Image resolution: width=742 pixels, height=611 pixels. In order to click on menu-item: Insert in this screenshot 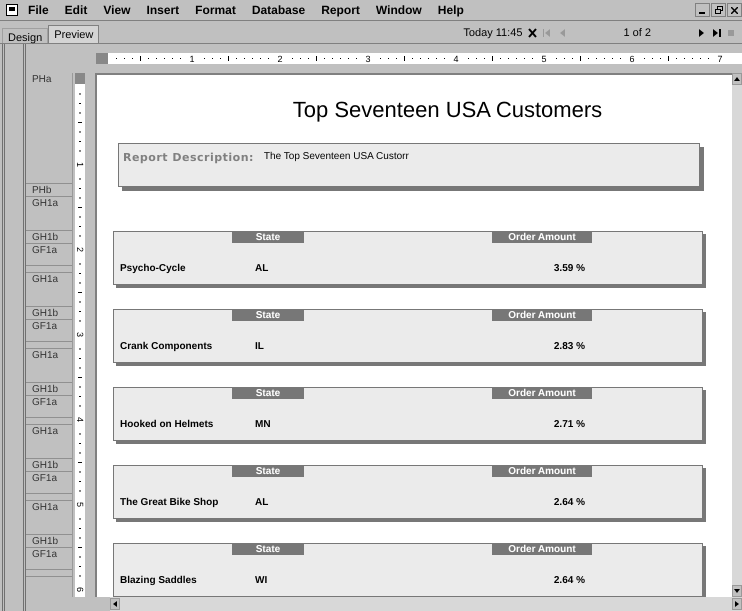, I will do `click(163, 10)`.